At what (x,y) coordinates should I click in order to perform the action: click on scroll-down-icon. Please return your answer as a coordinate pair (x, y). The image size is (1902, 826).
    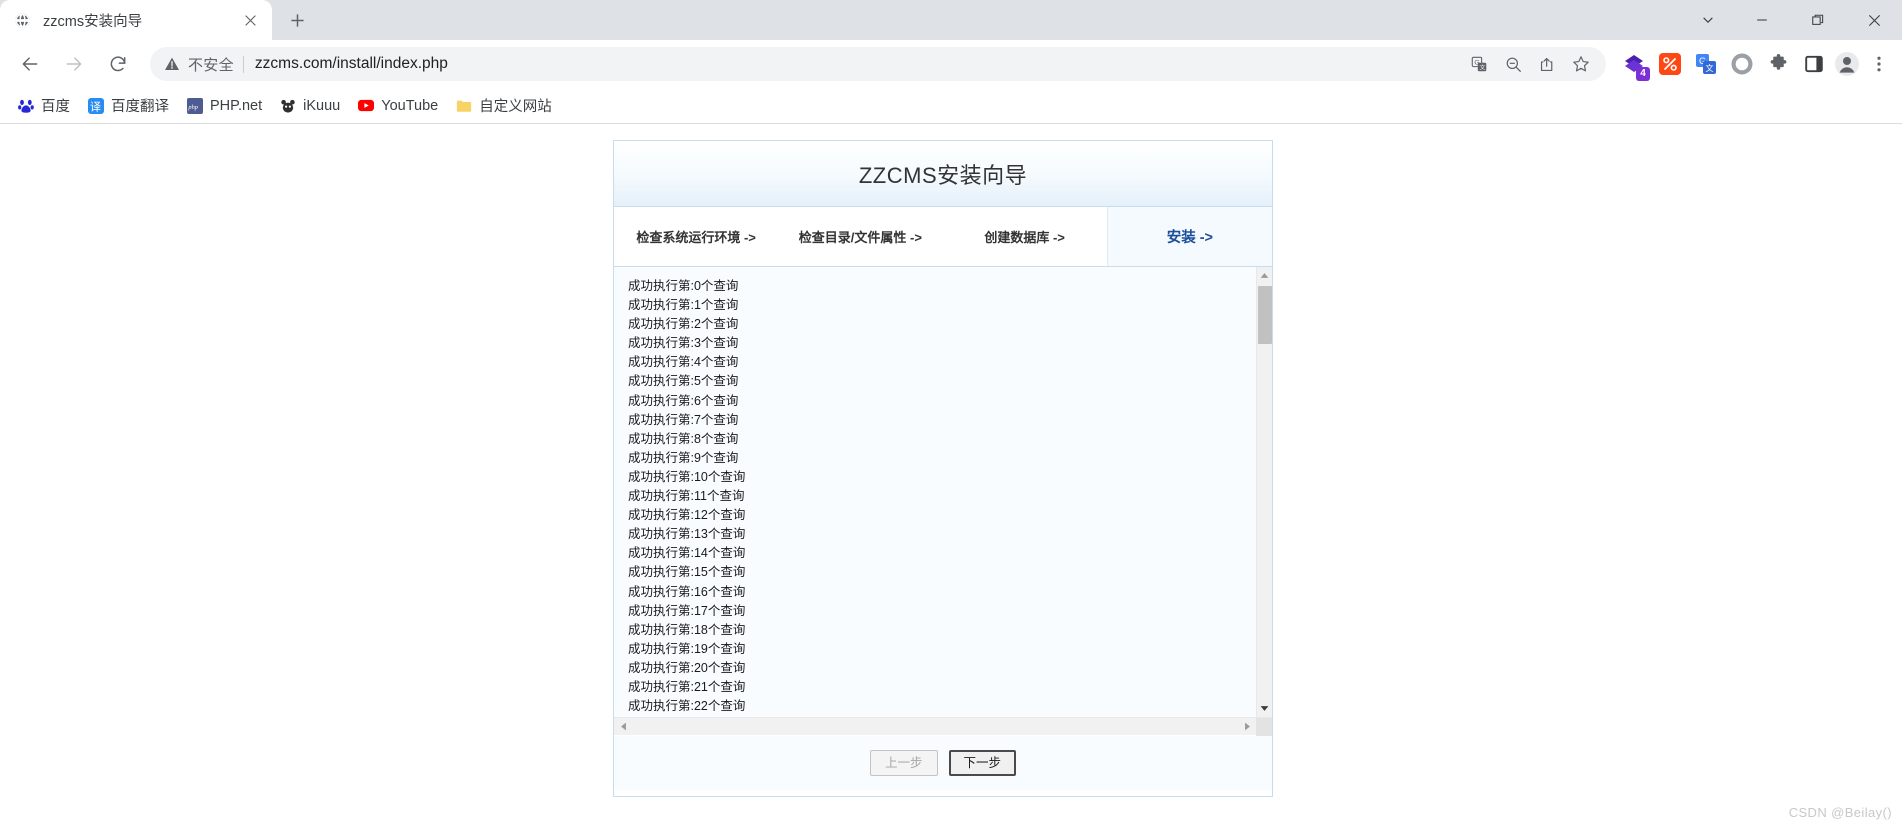
    Looking at the image, I should click on (1265, 708).